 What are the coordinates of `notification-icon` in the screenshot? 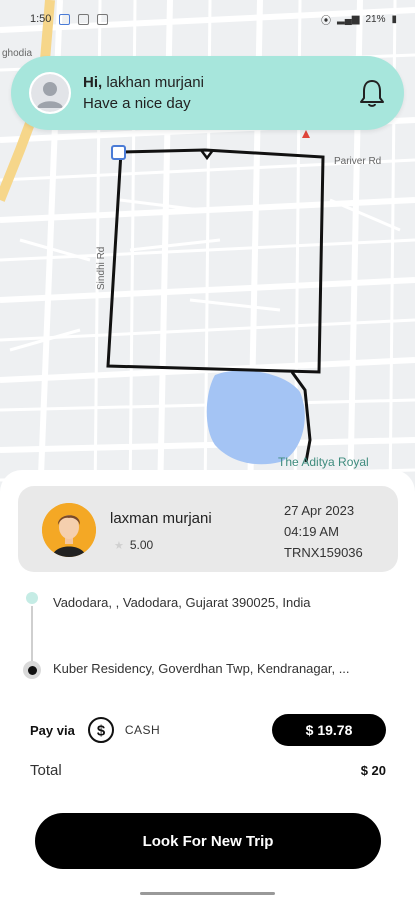 It's located at (65, 19).